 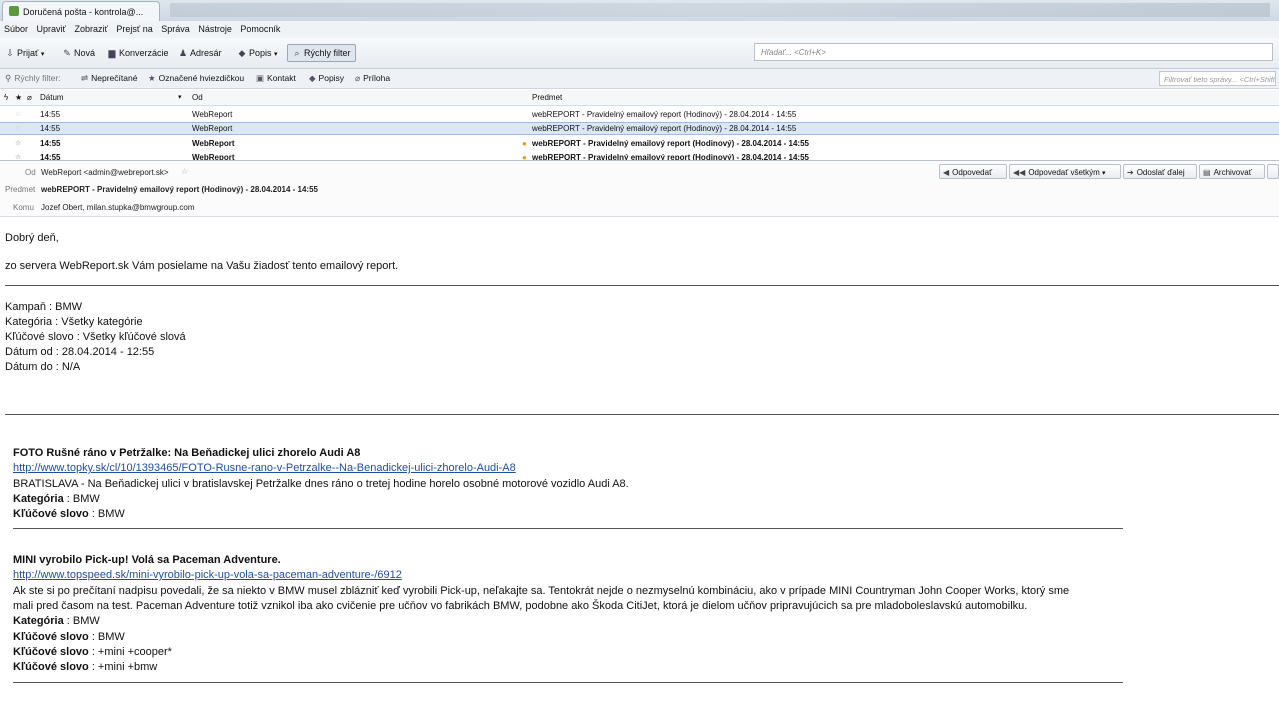 I want to click on chat-button: ▆ Konverzácie, so click(x=138, y=53).